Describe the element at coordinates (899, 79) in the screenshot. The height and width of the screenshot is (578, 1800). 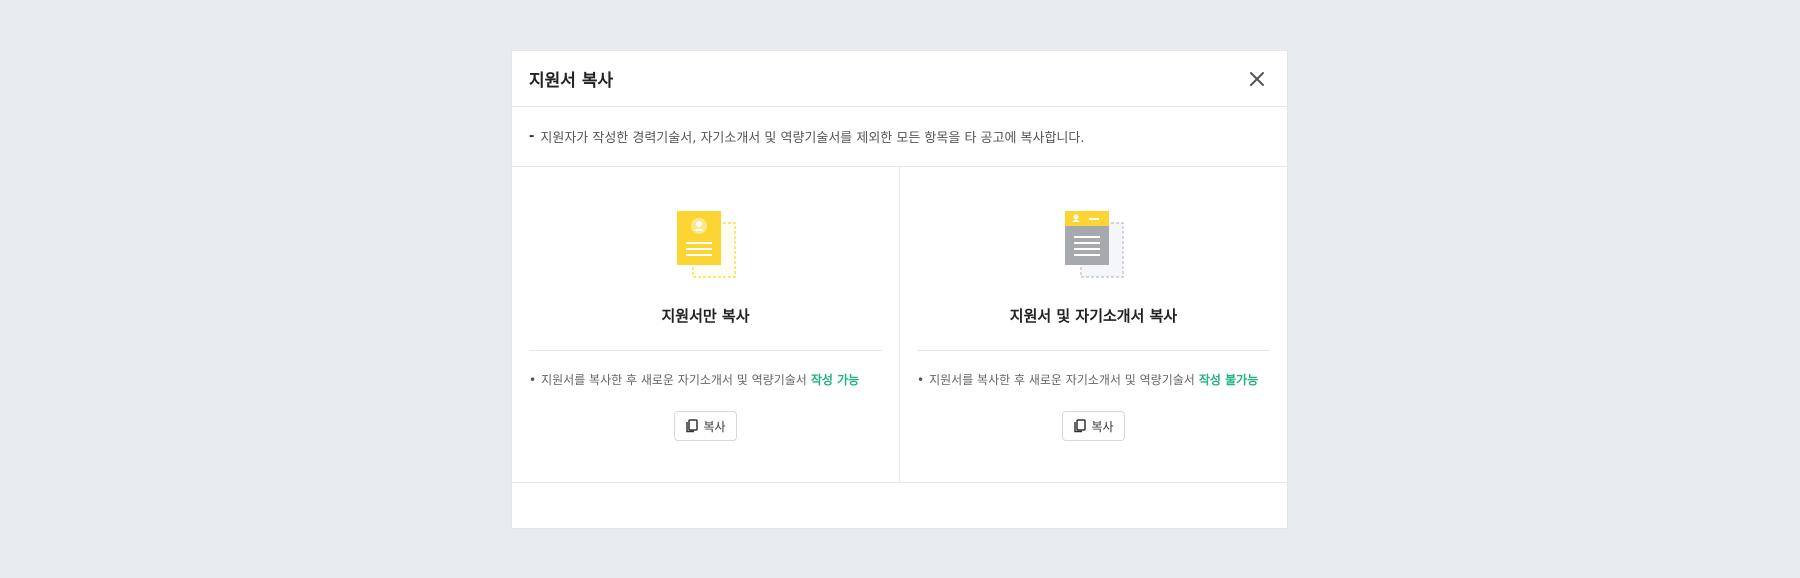
I see `modal-header: 지원서 복사` at that location.